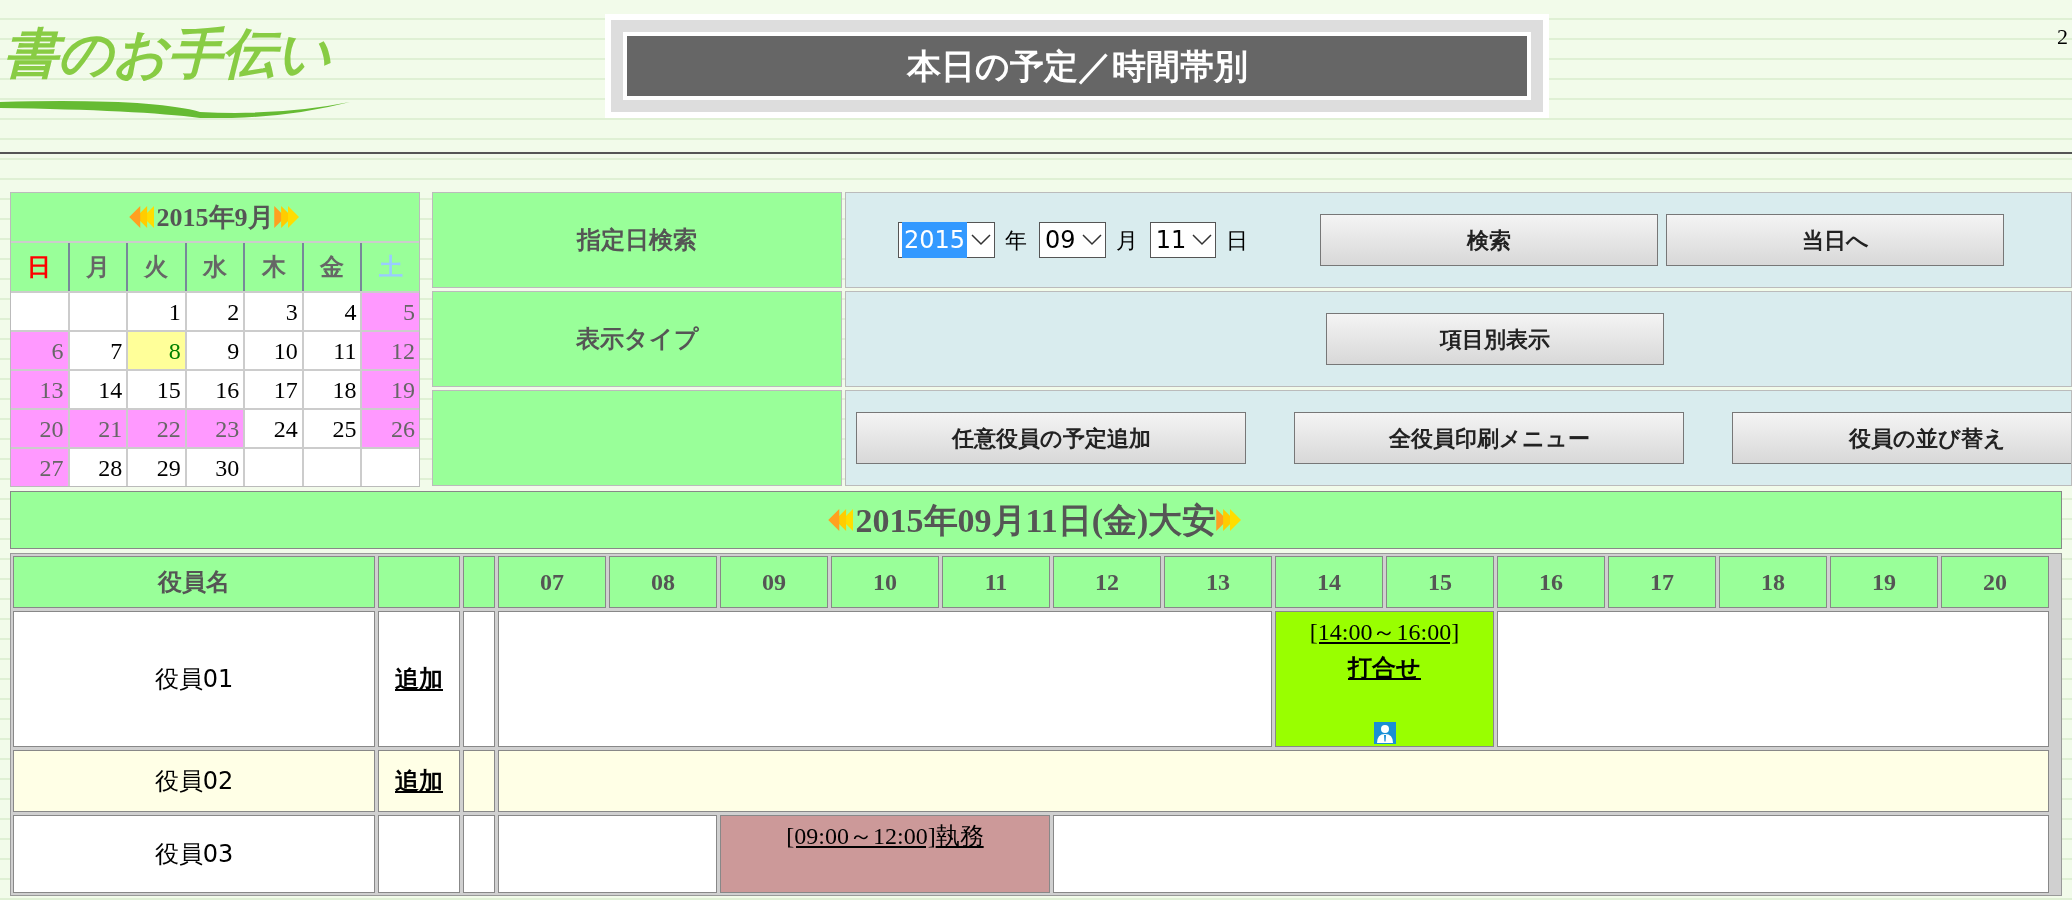 The width and height of the screenshot is (2072, 900). I want to click on weekday-label: 木, so click(273, 267).